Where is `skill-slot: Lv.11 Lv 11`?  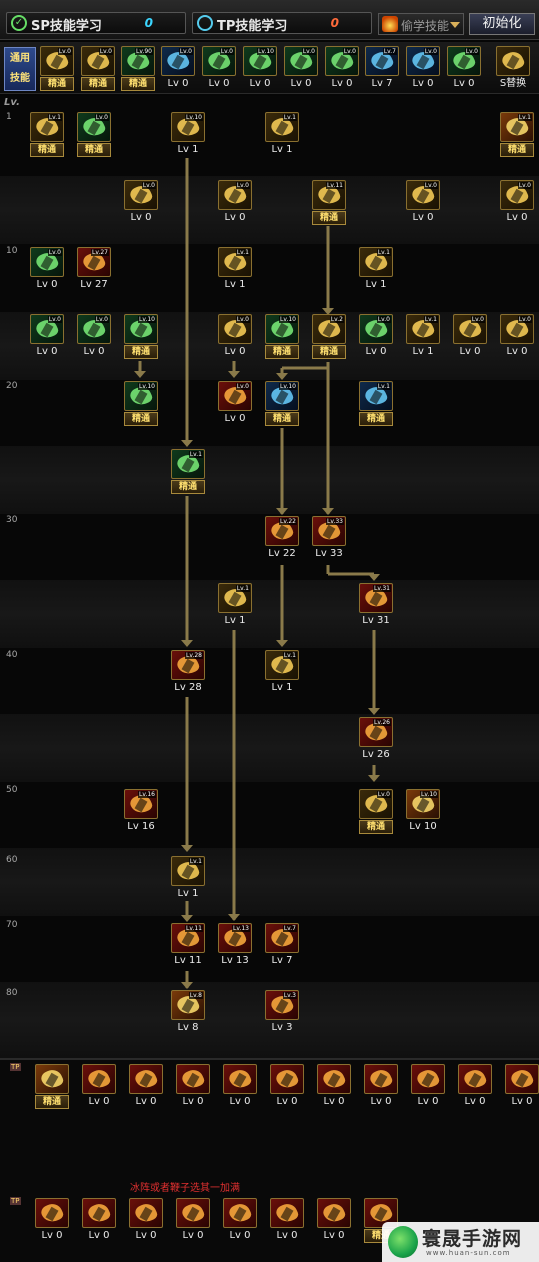
skill-slot: Lv.11 Lv 11 is located at coordinates (188, 946).